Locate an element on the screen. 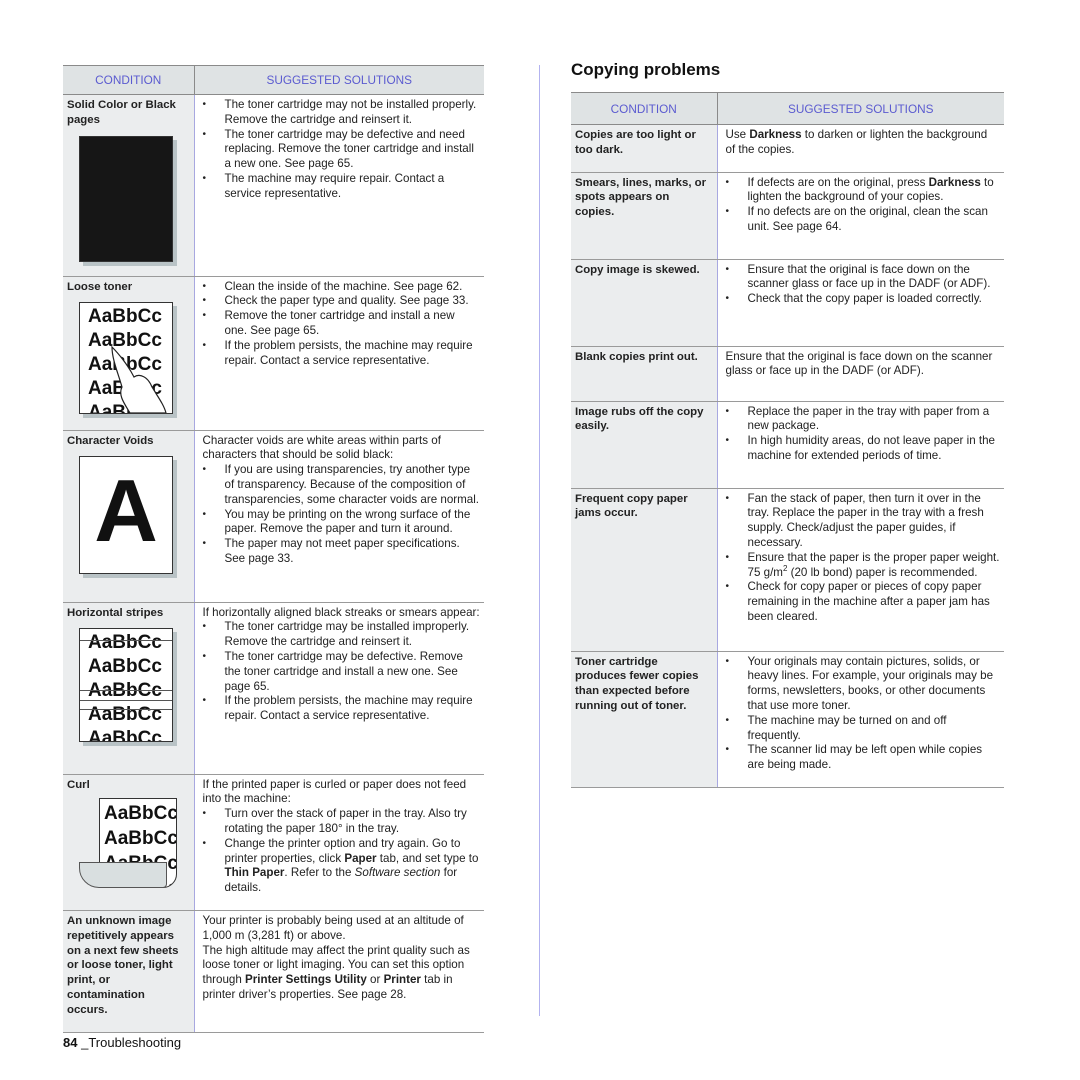 This screenshot has width=1080, height=1080. loose-toner-sample-icon: AaBbCc AaBbCc AaBbCc AaBbCc AaBbCc is located at coordinates (126, 358).